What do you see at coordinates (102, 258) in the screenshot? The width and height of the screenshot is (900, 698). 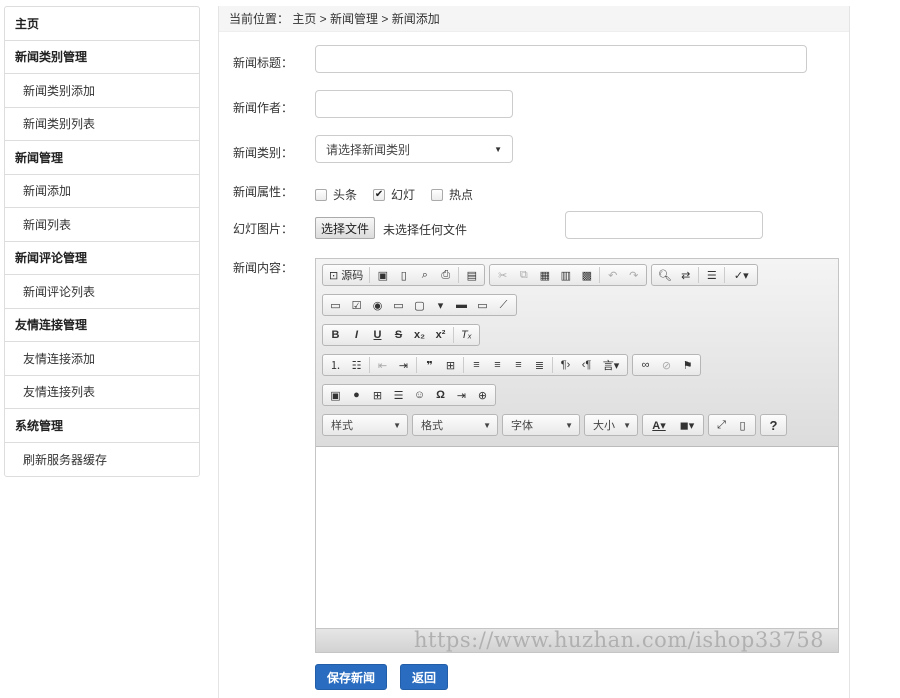 I see `sidebar-section-header: 新闻评论管理` at bounding box center [102, 258].